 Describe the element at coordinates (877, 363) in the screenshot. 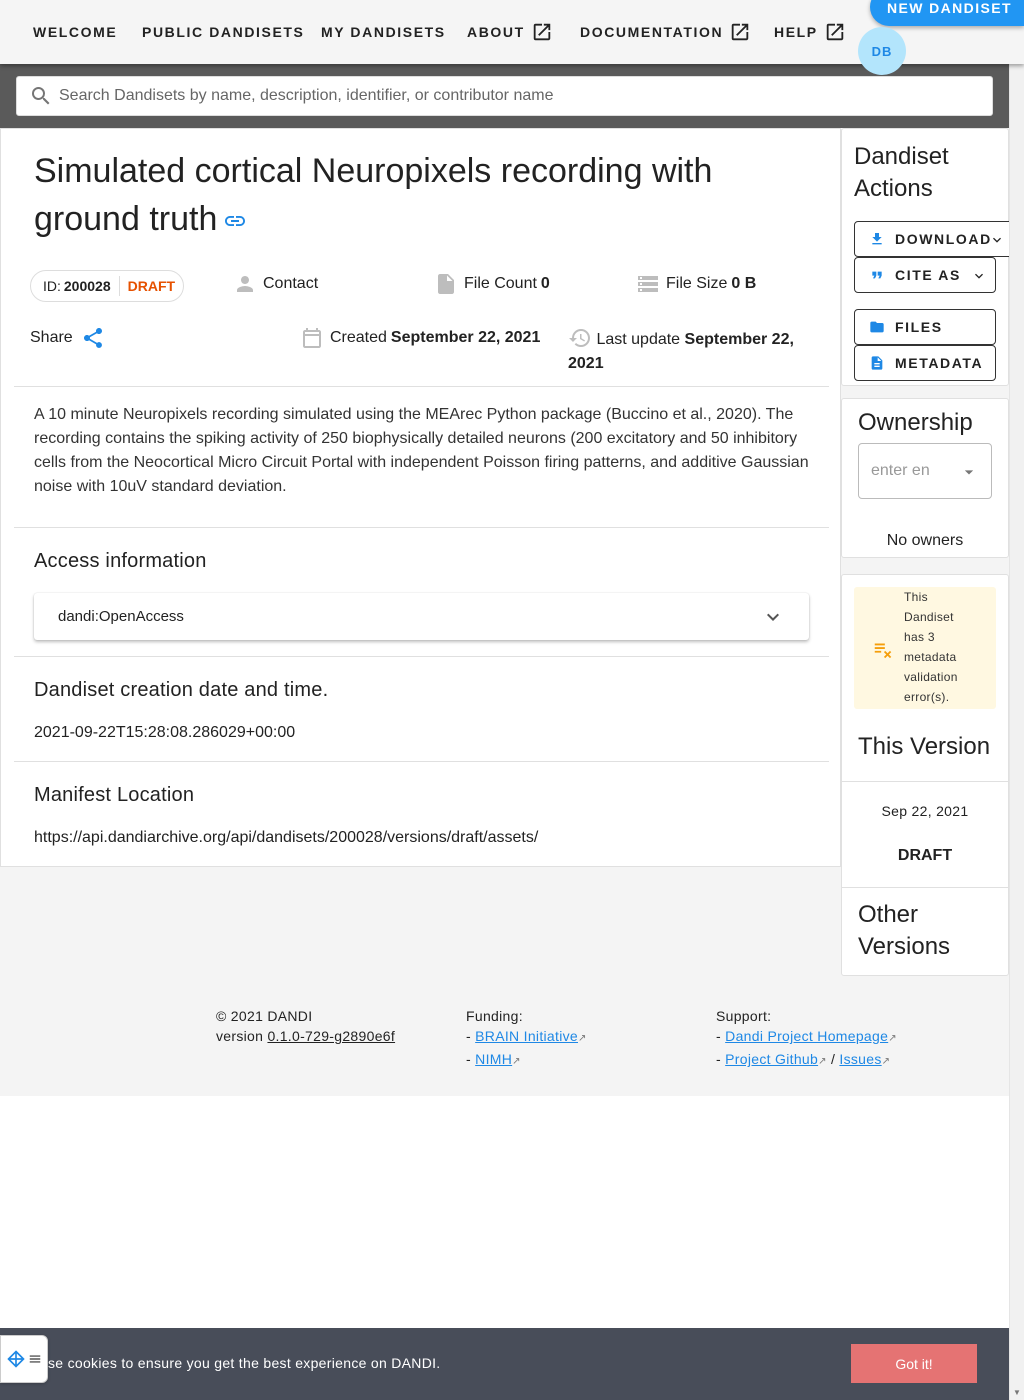

I see `document-icon` at that location.